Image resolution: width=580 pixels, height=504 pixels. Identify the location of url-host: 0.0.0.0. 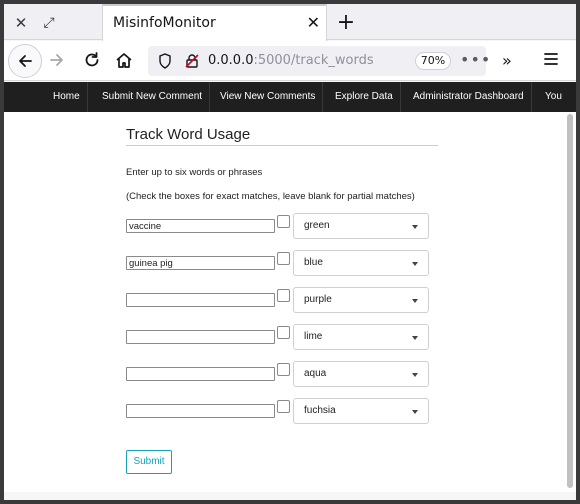
(231, 60).